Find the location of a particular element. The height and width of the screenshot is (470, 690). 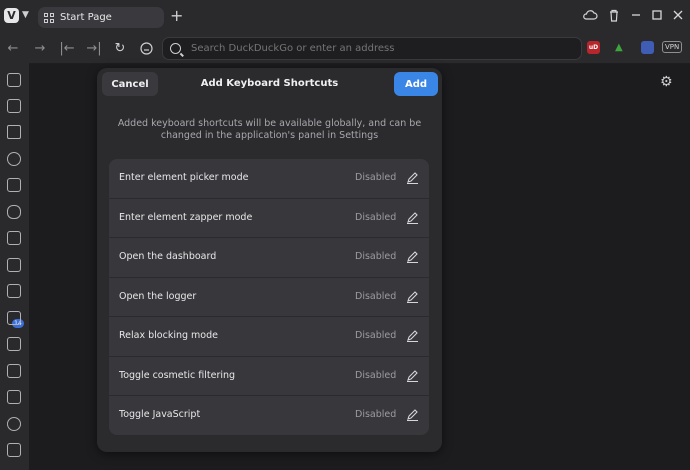

navigation-bar: ← → |← →| ↻ uD ▲ VPN is located at coordinates (345, 48).